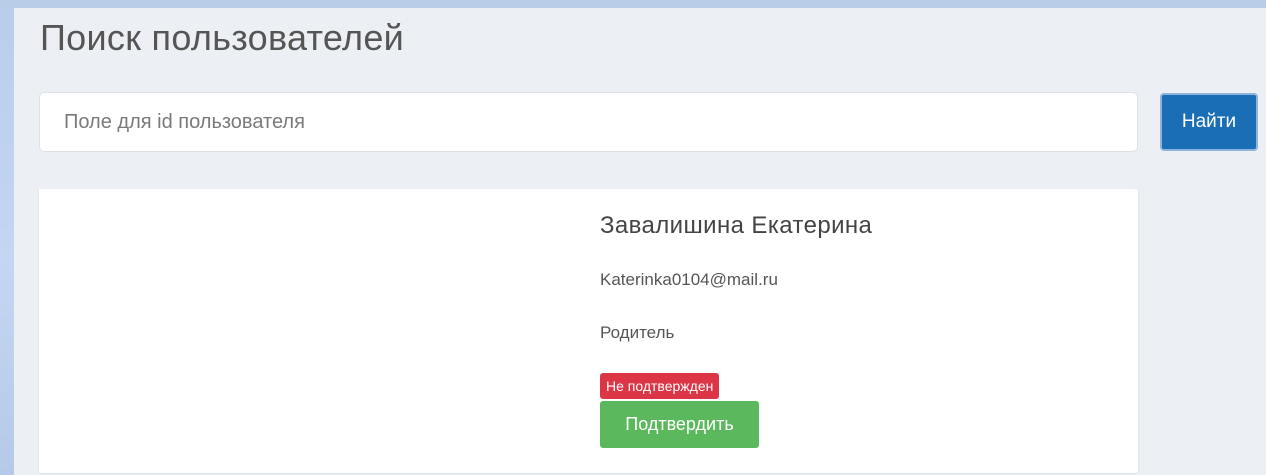 The image size is (1266, 475). Describe the element at coordinates (222, 37) in the screenshot. I see `page-title: Поиск пользователей` at that location.